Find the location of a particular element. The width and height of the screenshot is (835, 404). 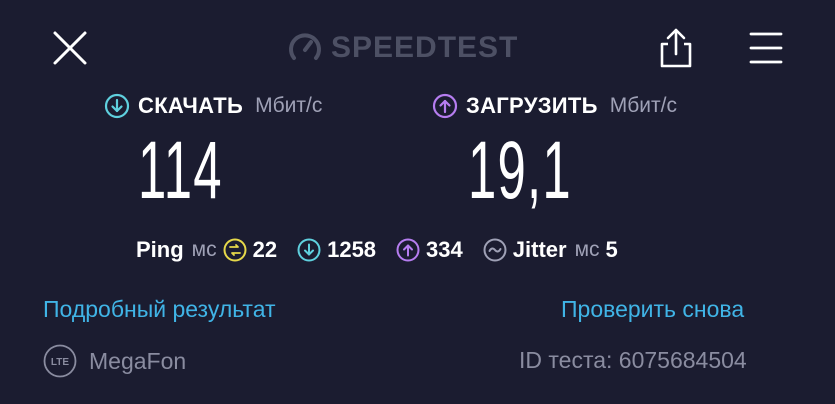

close-button is located at coordinates (70, 48).